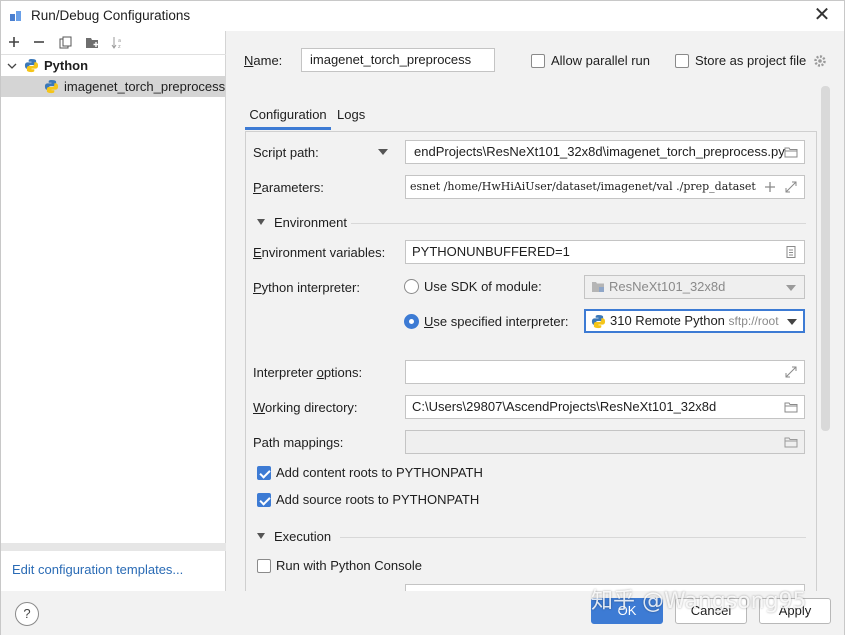 The height and width of the screenshot is (635, 845). I want to click on script-path-label: Script path:, so click(286, 152).